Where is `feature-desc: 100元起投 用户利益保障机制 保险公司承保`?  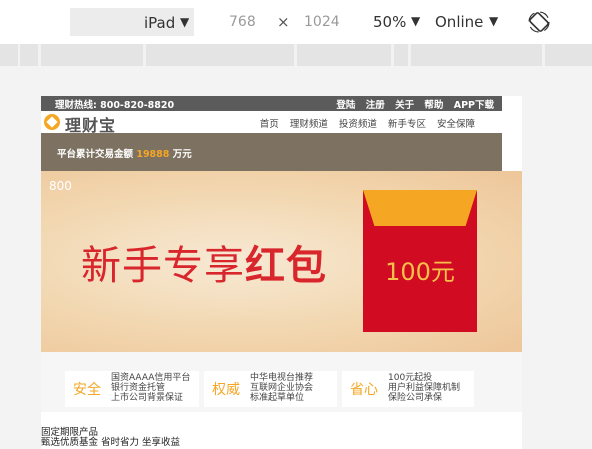 feature-desc: 100元起投 用户利益保障机制 保险公司承保 is located at coordinates (424, 388).